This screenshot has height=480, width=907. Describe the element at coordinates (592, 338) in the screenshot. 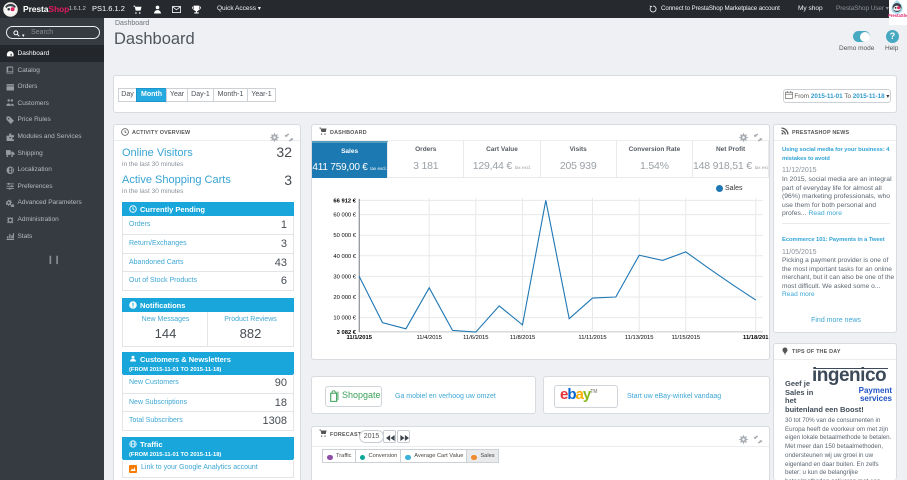

I see `svg-text: 11/11/2015` at that location.